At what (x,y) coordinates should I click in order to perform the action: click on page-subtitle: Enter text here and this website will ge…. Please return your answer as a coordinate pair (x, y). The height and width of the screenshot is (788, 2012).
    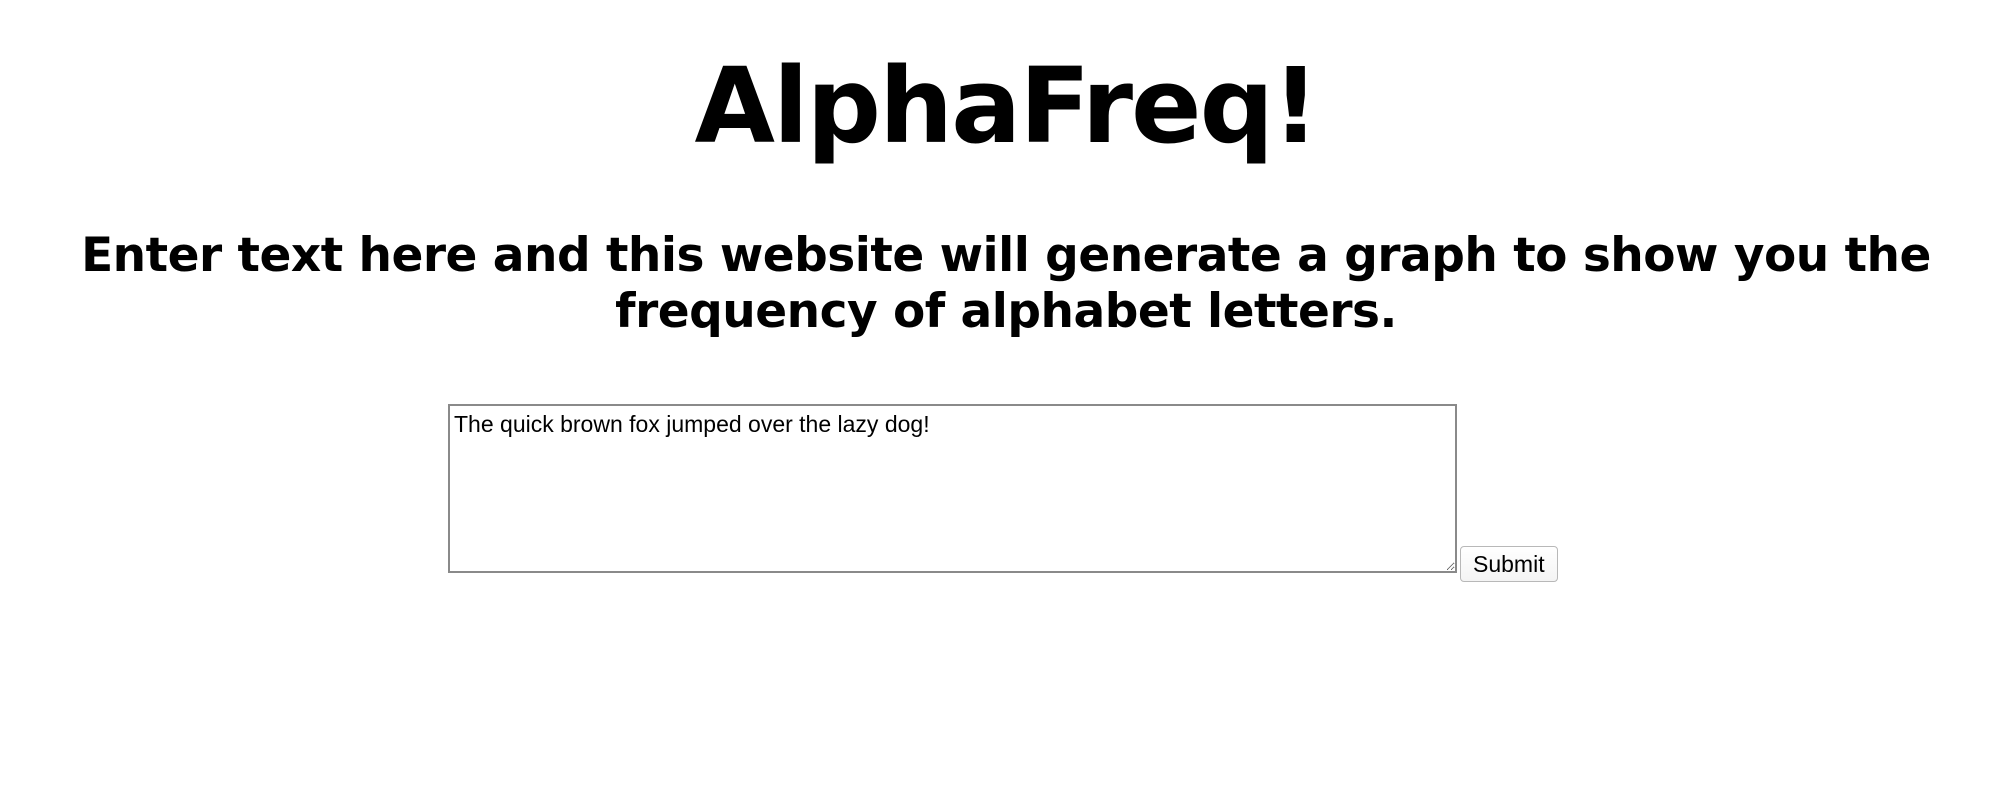
    Looking at the image, I should click on (1006, 283).